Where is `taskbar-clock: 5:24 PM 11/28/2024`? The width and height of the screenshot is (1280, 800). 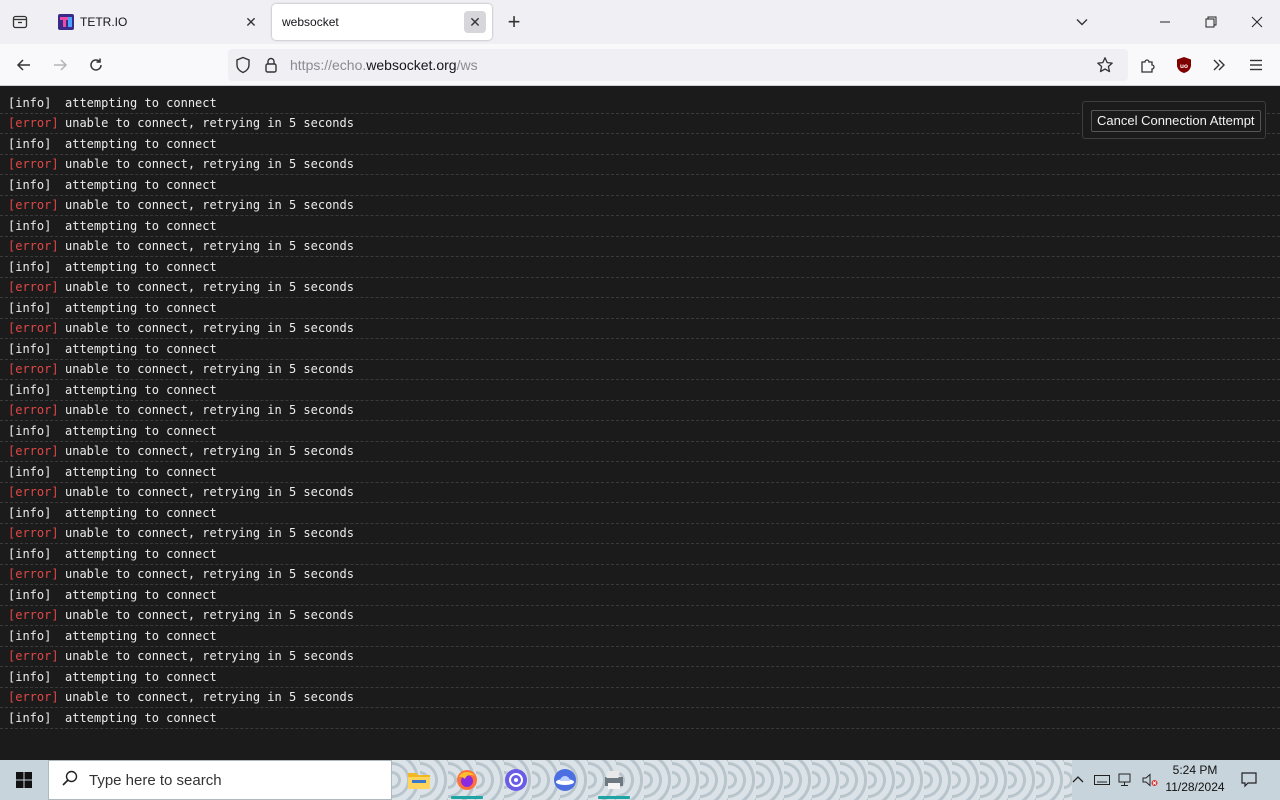 taskbar-clock: 5:24 PM 11/28/2024 is located at coordinates (1195, 780).